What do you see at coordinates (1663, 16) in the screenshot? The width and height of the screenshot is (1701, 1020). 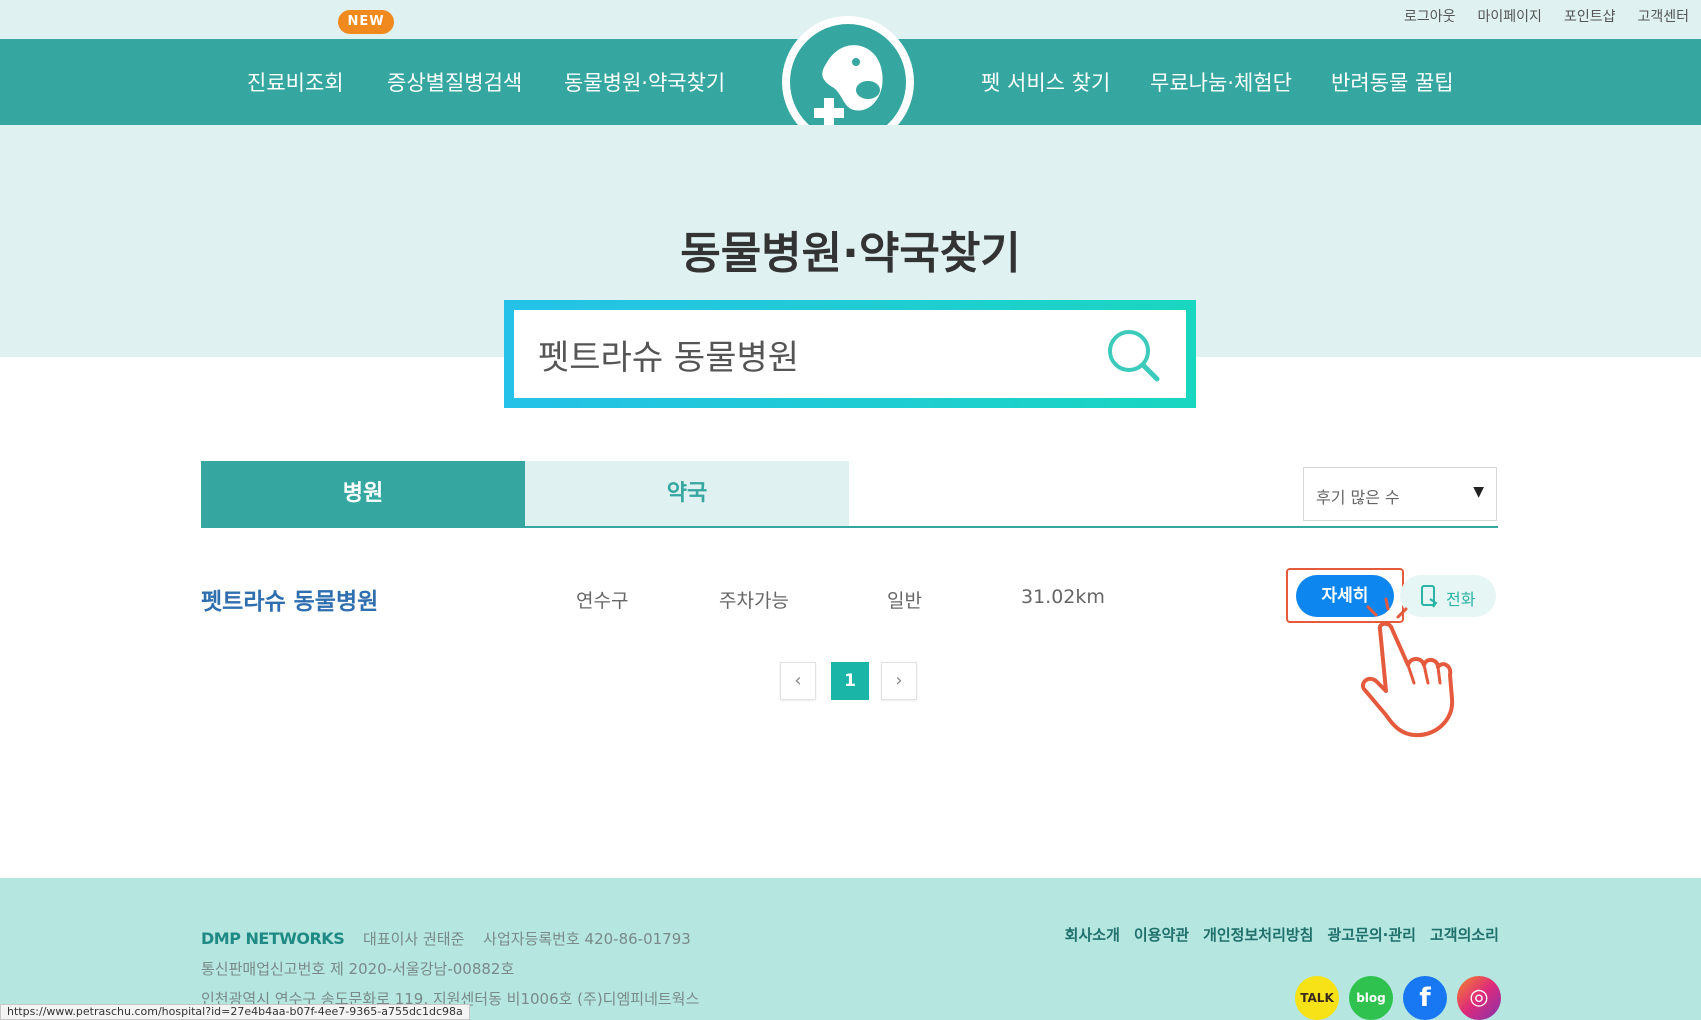 I see `customer-center-link: 고객센터` at bounding box center [1663, 16].